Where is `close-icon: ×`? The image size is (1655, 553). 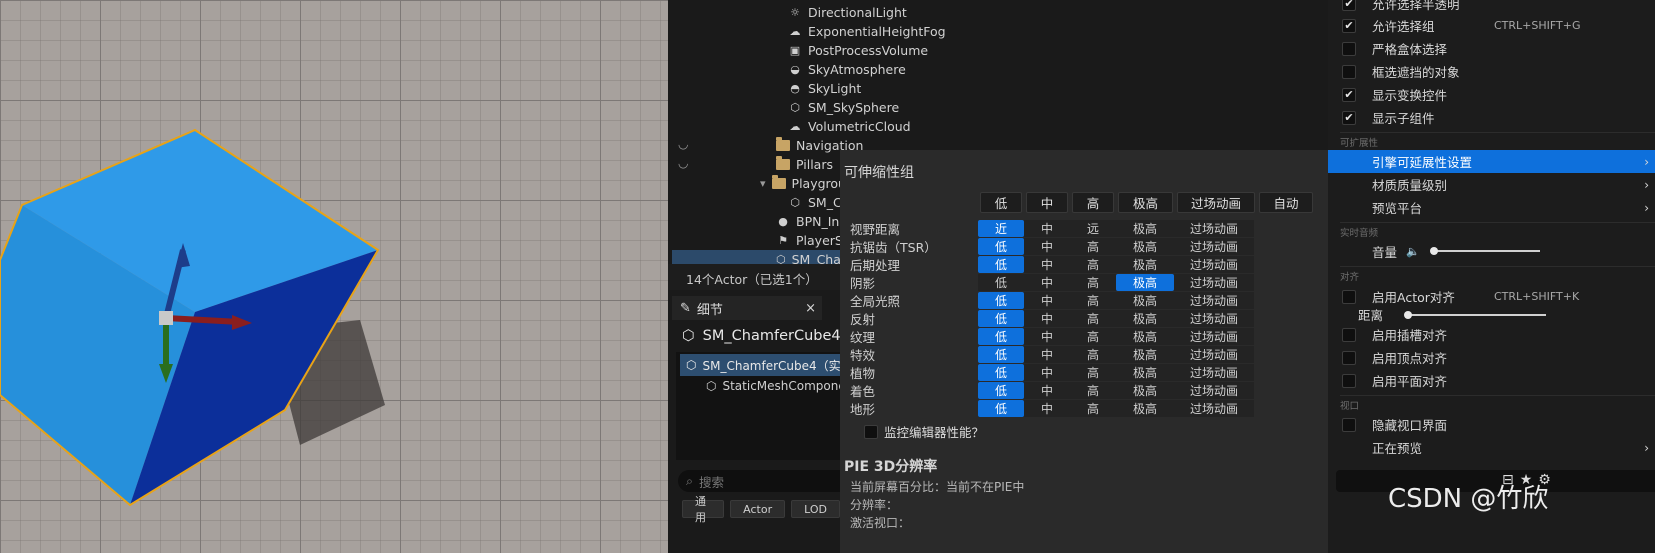 close-icon: × is located at coordinates (810, 308).